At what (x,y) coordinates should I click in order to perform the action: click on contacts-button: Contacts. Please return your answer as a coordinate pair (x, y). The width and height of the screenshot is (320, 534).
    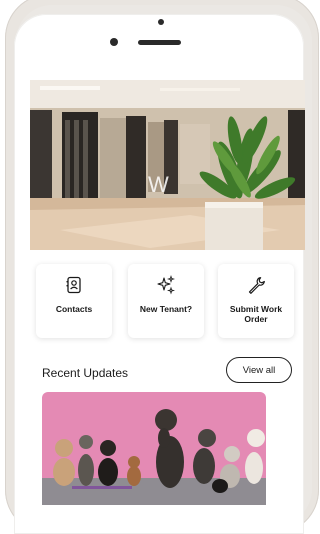
    Looking at the image, I should click on (74, 301).